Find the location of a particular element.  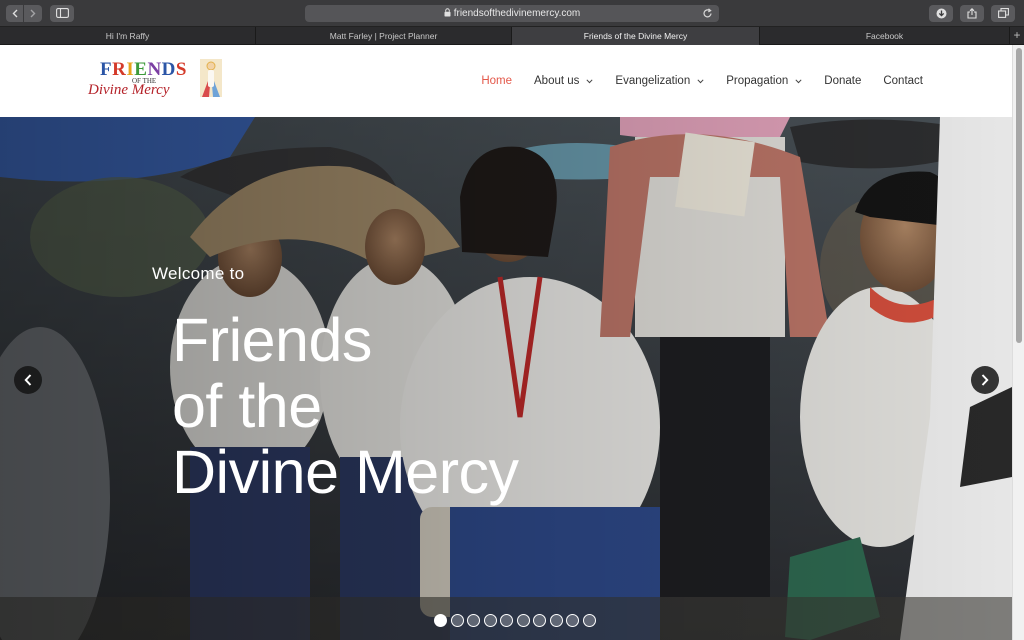

tab-label: Facebook is located at coordinates (884, 36).